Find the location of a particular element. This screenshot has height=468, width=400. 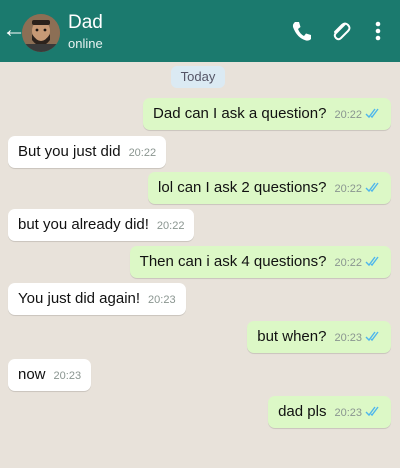

date-divider: Today is located at coordinates (198, 77).